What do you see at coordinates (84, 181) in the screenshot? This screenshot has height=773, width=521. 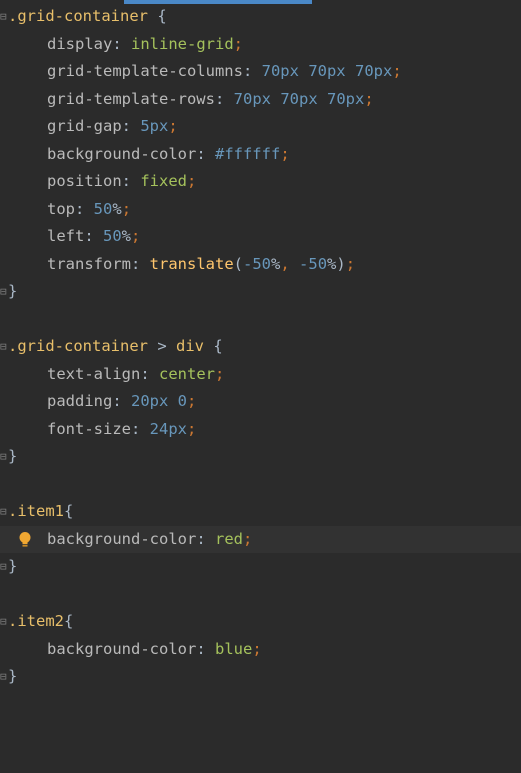 I see `css-property: position` at bounding box center [84, 181].